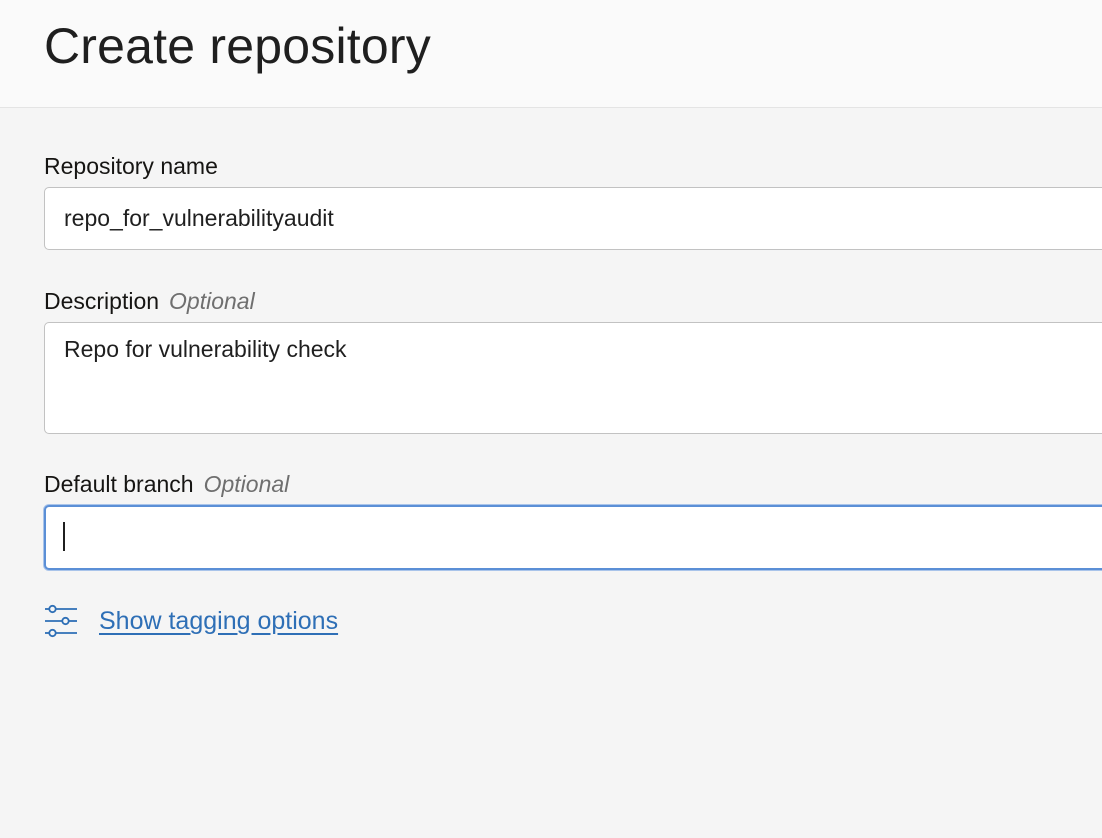 This screenshot has width=1102, height=838. What do you see at coordinates (54, 528) in the screenshot?
I see `default-branch-caret-anchor` at bounding box center [54, 528].